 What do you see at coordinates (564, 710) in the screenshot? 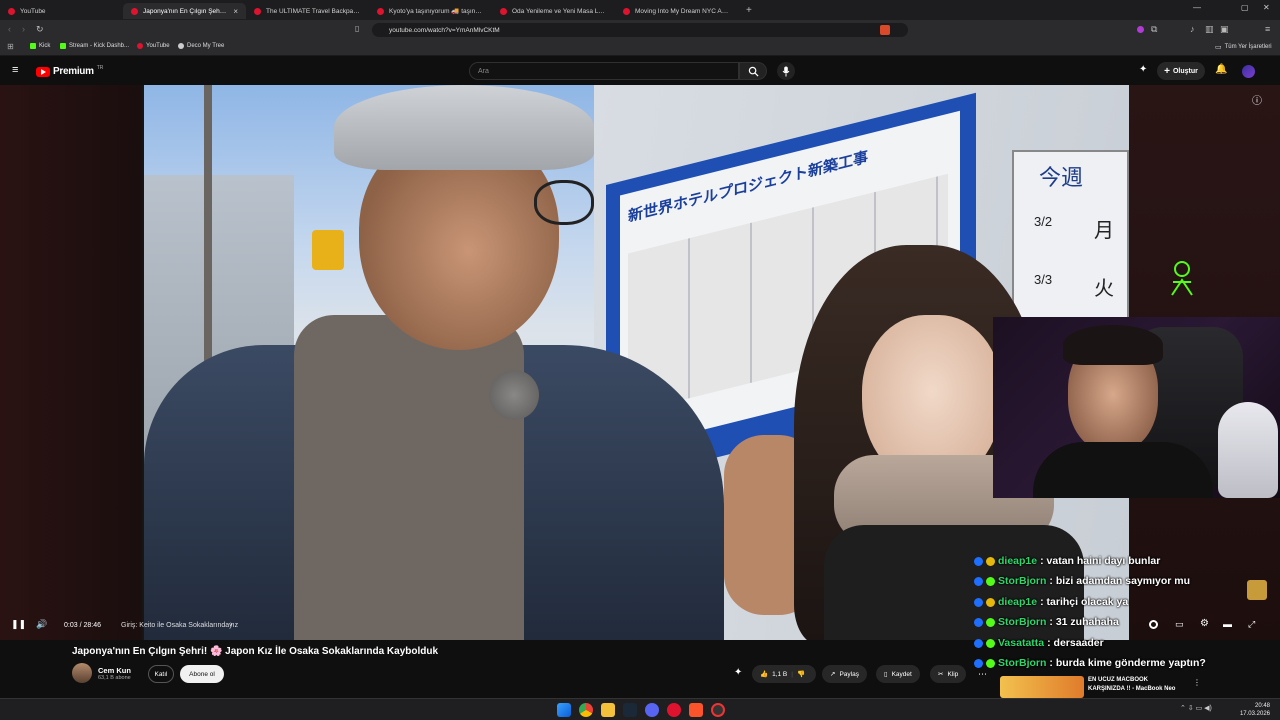
I see `windows-start-icon` at bounding box center [564, 710].